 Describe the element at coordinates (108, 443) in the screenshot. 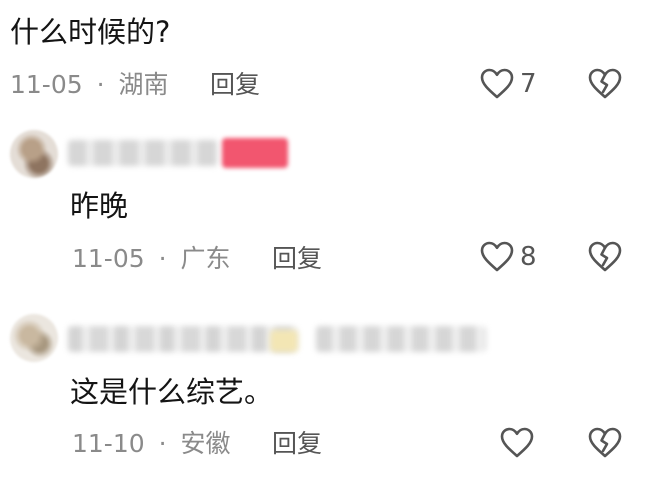

I see `comment-date: 11-10` at that location.